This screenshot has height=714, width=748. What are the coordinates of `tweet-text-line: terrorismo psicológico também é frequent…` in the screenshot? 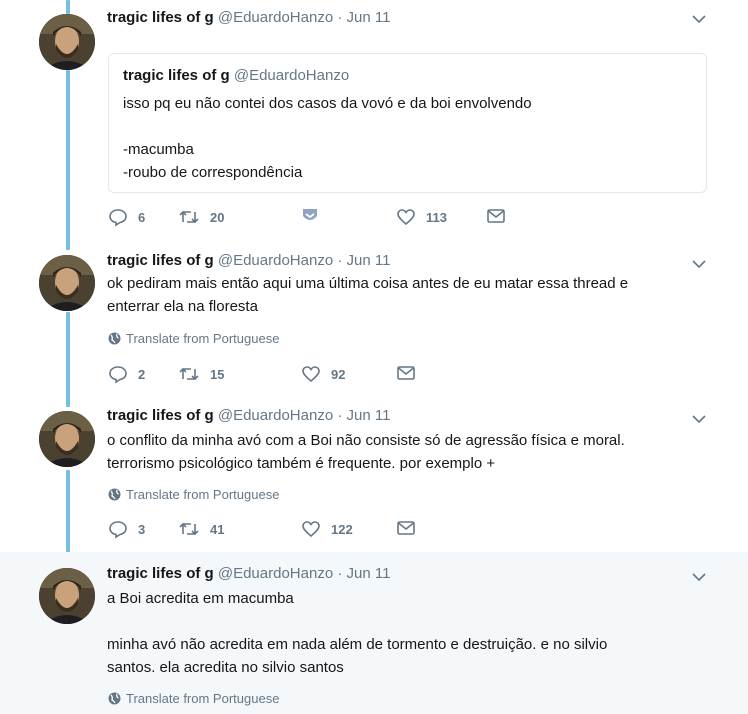 It's located at (301, 463).